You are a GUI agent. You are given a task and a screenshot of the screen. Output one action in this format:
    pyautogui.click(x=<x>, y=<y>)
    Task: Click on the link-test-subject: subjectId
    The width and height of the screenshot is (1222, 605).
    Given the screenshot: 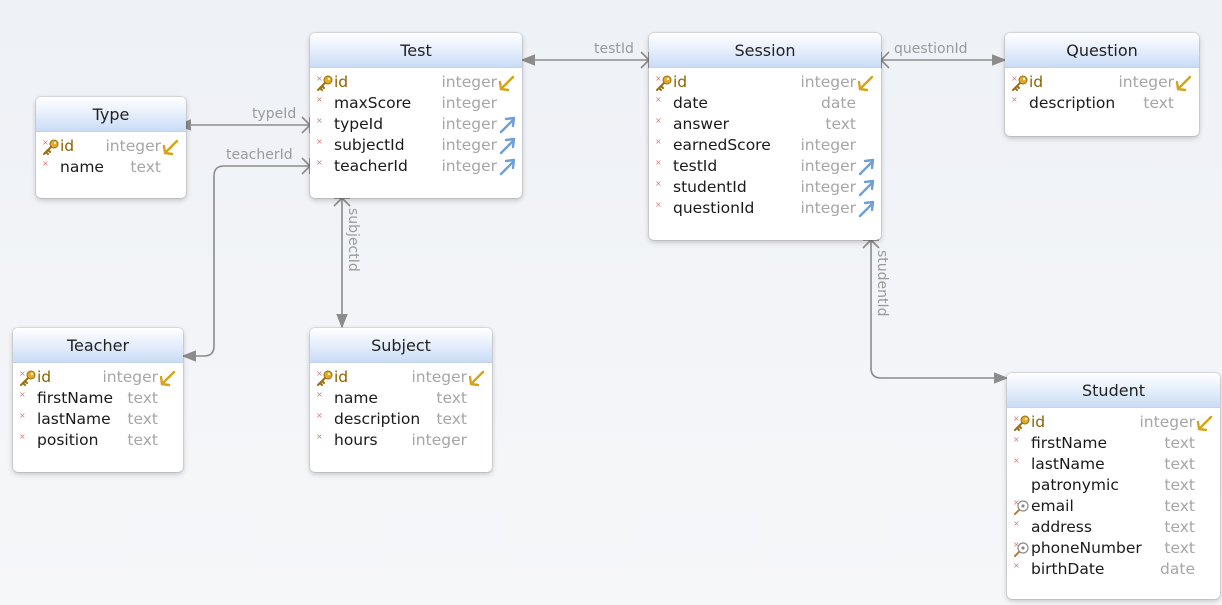 What is the action you would take?
    pyautogui.click(x=347, y=262)
    